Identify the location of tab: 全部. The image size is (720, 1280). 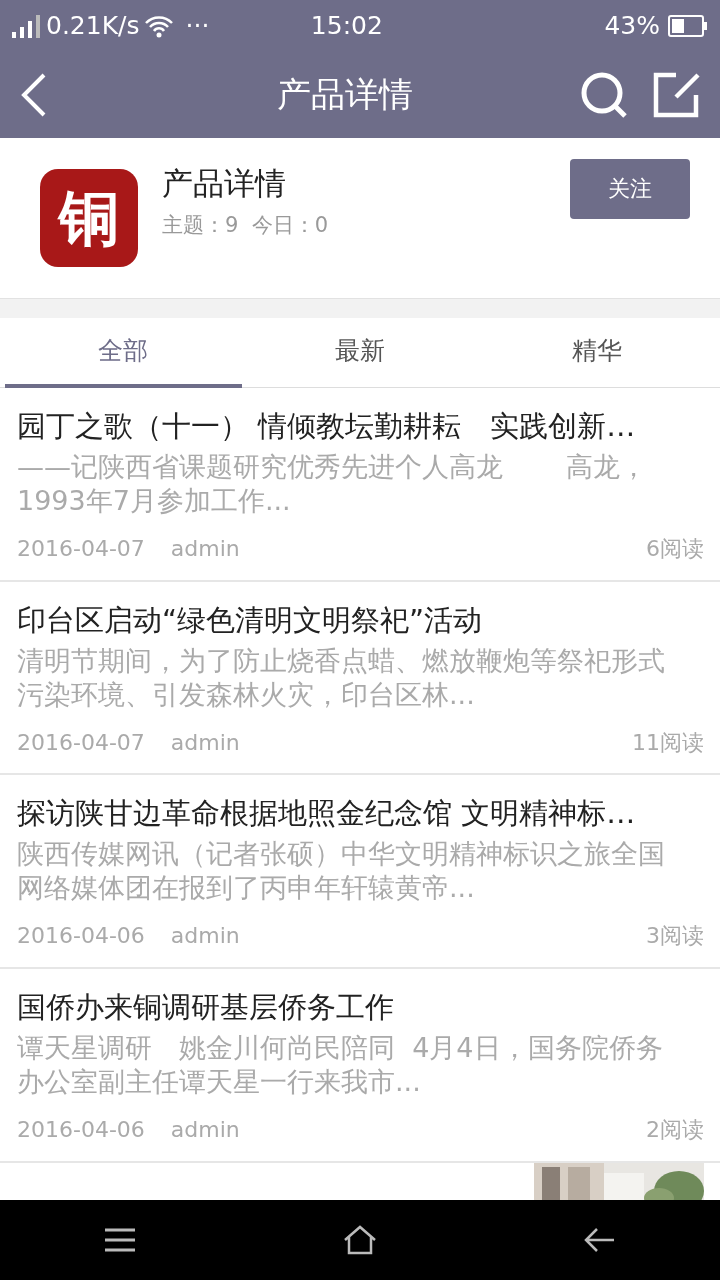
(123, 352).